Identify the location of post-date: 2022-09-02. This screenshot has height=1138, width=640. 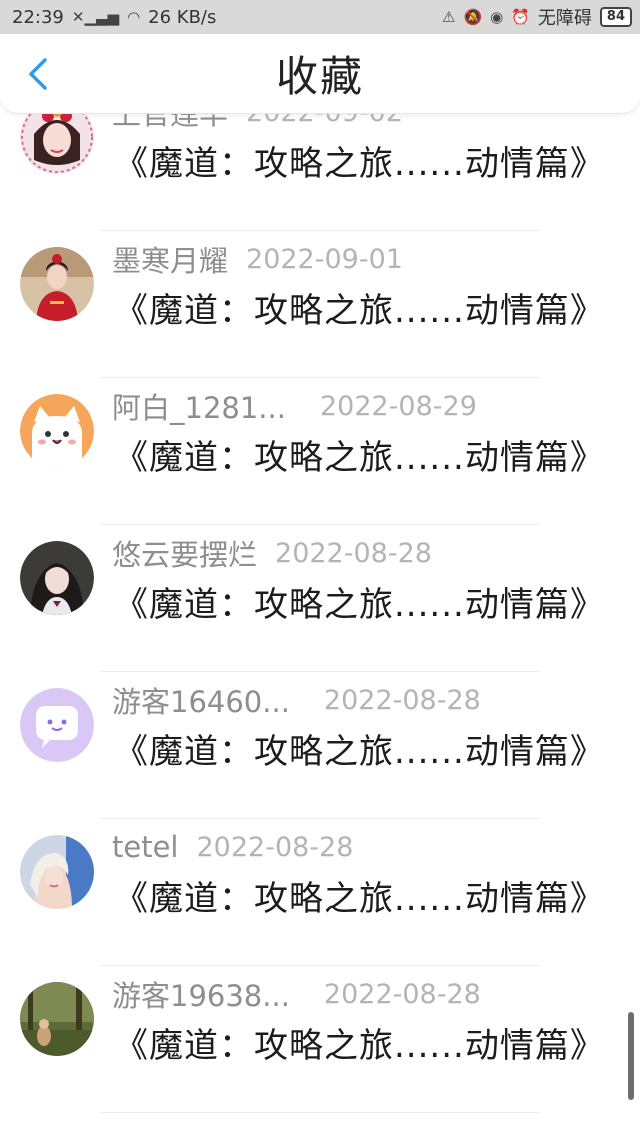
(324, 121).